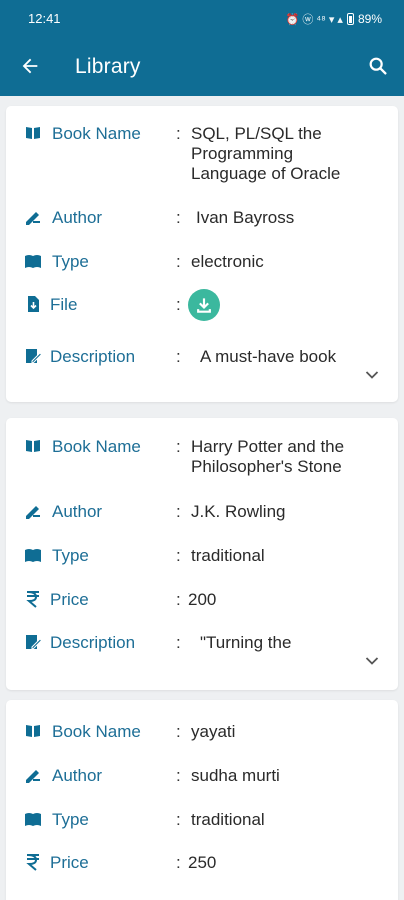 The image size is (404, 900). Describe the element at coordinates (213, 731) in the screenshot. I see `book-name-value: yayati` at that location.